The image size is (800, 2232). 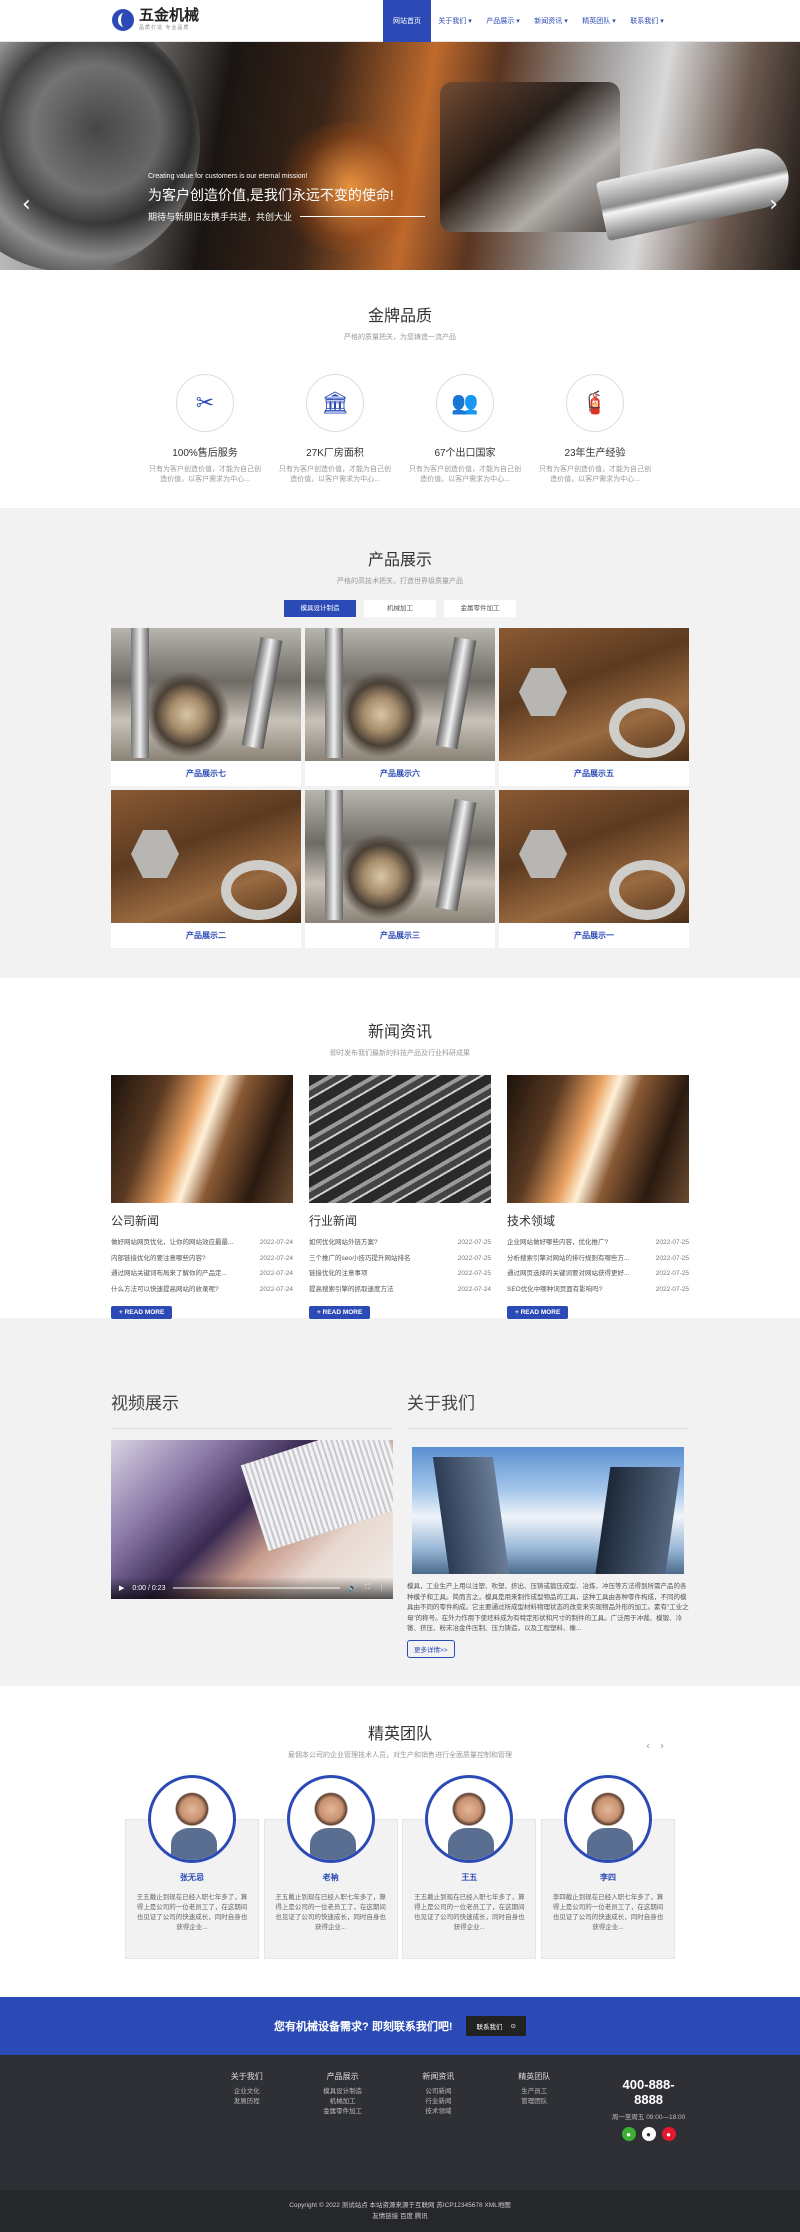 What do you see at coordinates (439, 2092) in the screenshot?
I see `footer-link: 公司新闻` at bounding box center [439, 2092].